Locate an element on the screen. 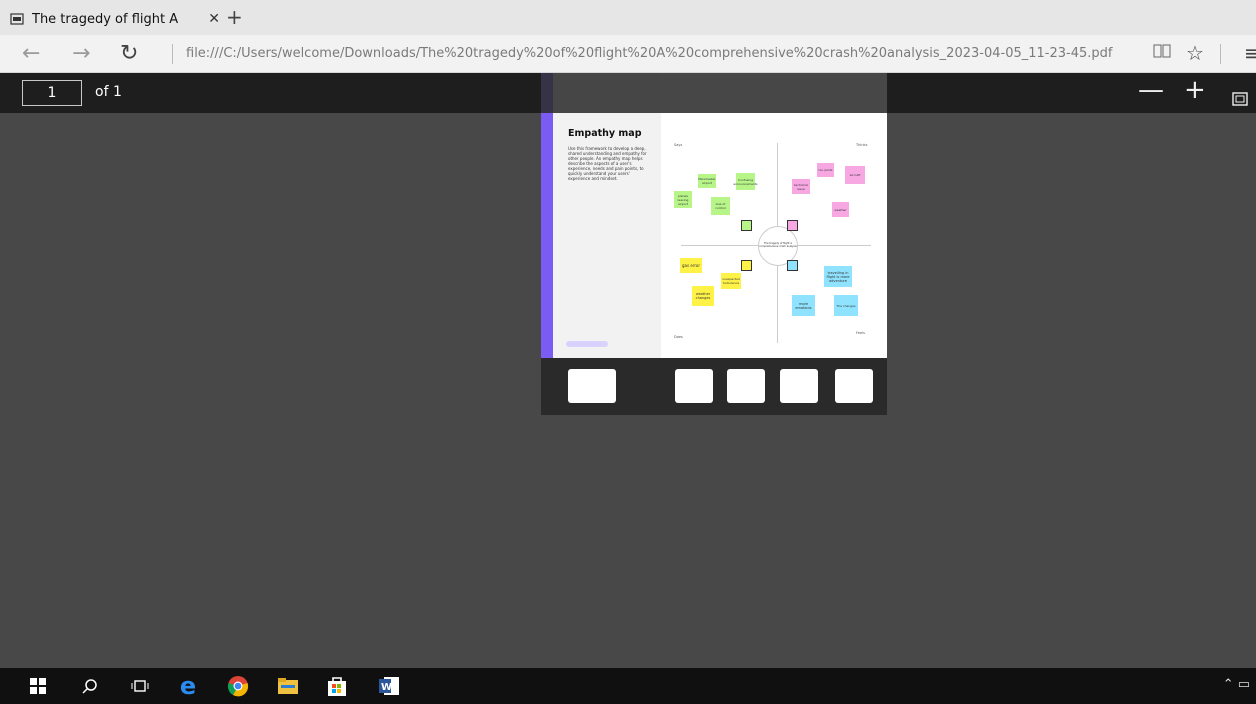  taskbar: e W ⌃ ▭ is located at coordinates (628, 686).